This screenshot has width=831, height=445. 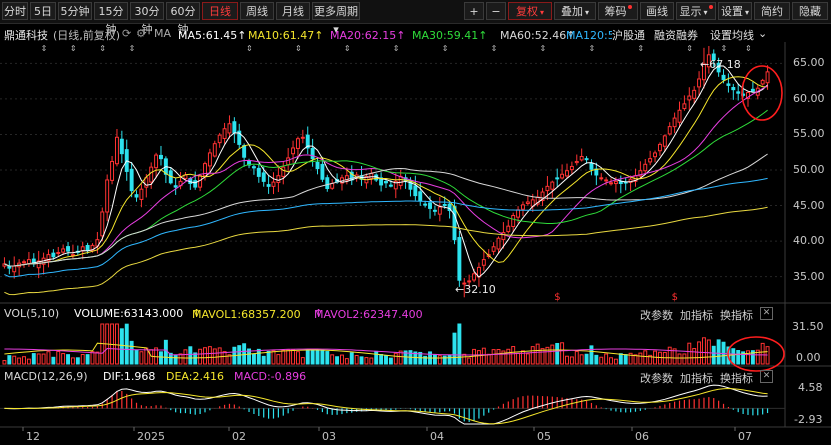 What do you see at coordinates (475, 289) in the screenshot?
I see `low-annotation: ←32.10` at bounding box center [475, 289].